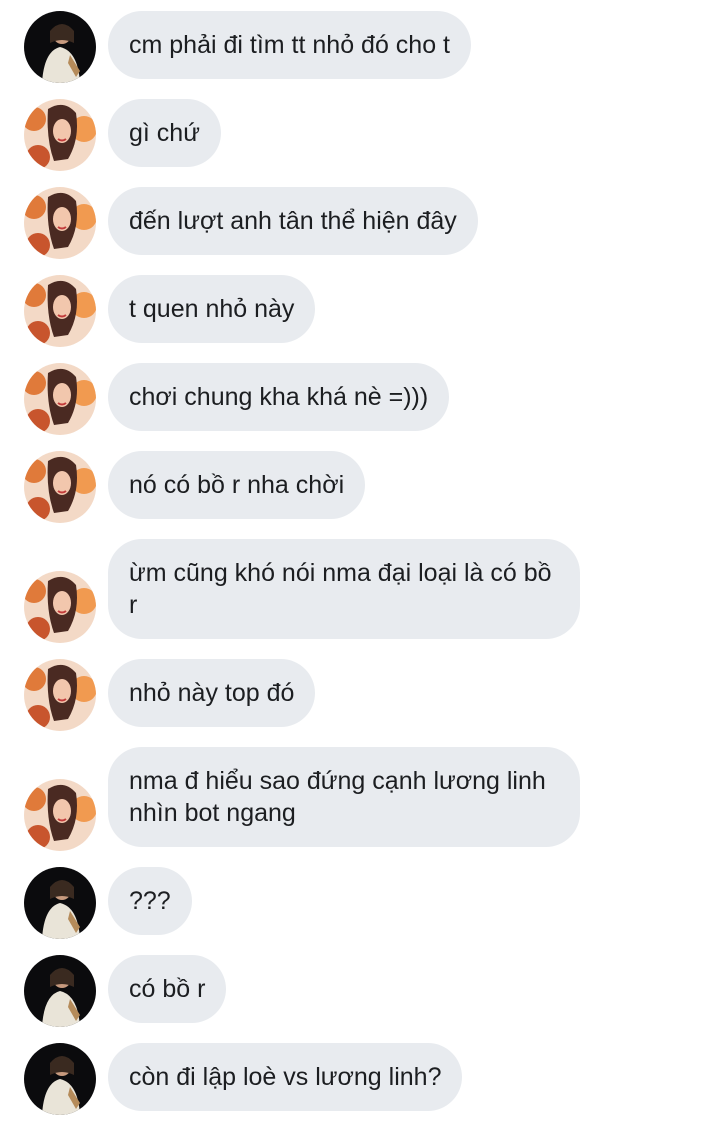 The image size is (720, 1123). What do you see at coordinates (360, 903) in the screenshot?
I see `message-row: ???` at bounding box center [360, 903].